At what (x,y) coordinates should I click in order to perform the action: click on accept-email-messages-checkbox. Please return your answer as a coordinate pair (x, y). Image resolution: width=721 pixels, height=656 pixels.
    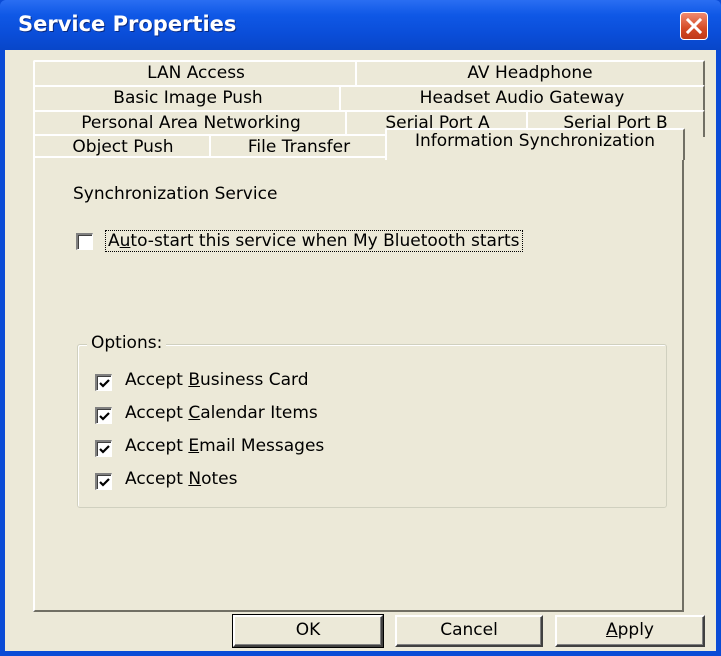
    Looking at the image, I should click on (103, 448).